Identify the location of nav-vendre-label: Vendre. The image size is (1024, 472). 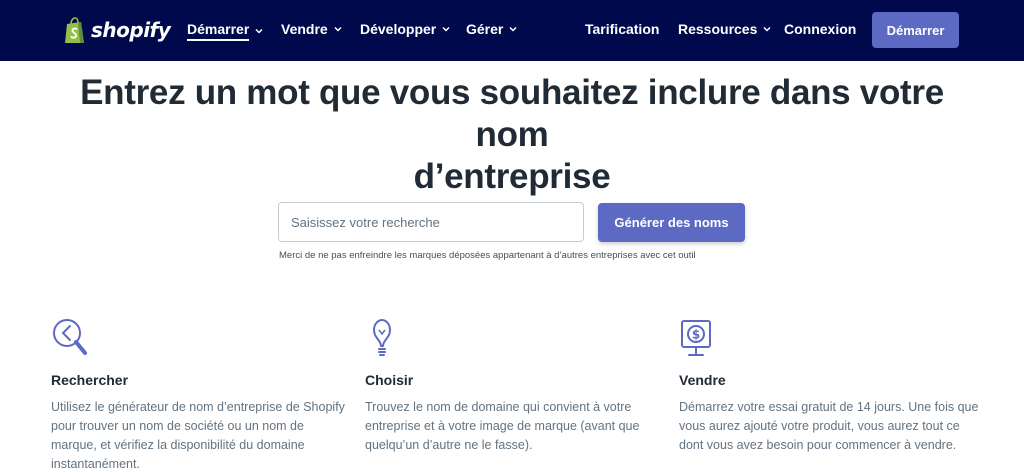
(304, 29).